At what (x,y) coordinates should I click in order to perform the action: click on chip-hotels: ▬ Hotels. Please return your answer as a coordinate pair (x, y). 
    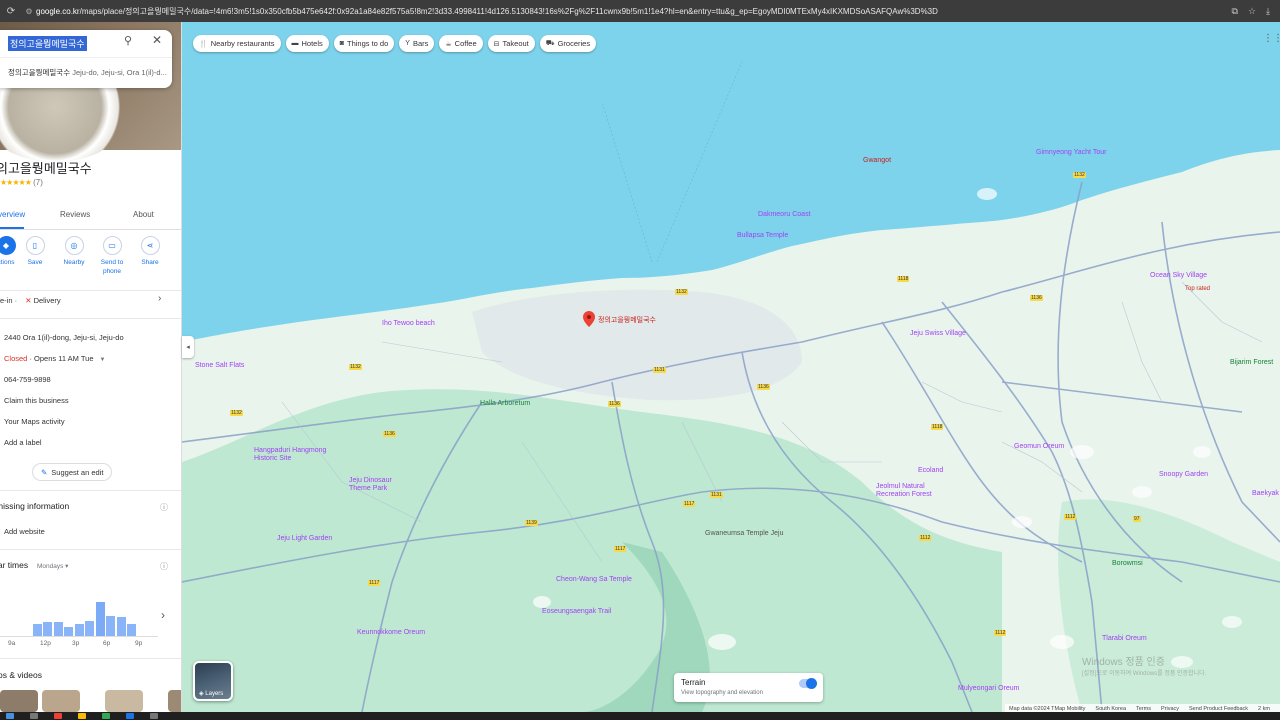
    Looking at the image, I should click on (307, 43).